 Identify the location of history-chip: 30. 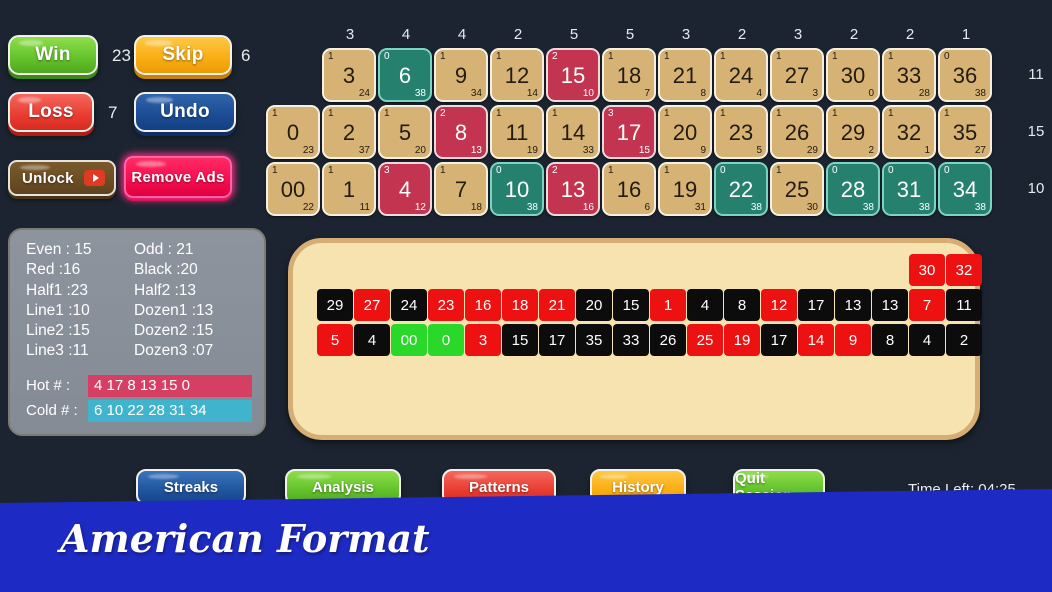
(927, 270).